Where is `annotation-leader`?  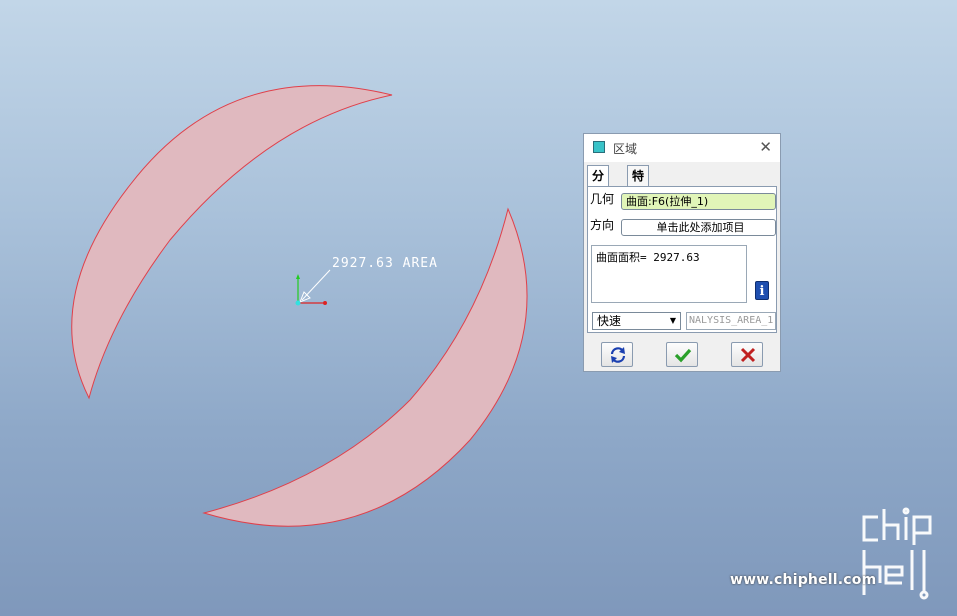
annotation-leader is located at coordinates (315, 286).